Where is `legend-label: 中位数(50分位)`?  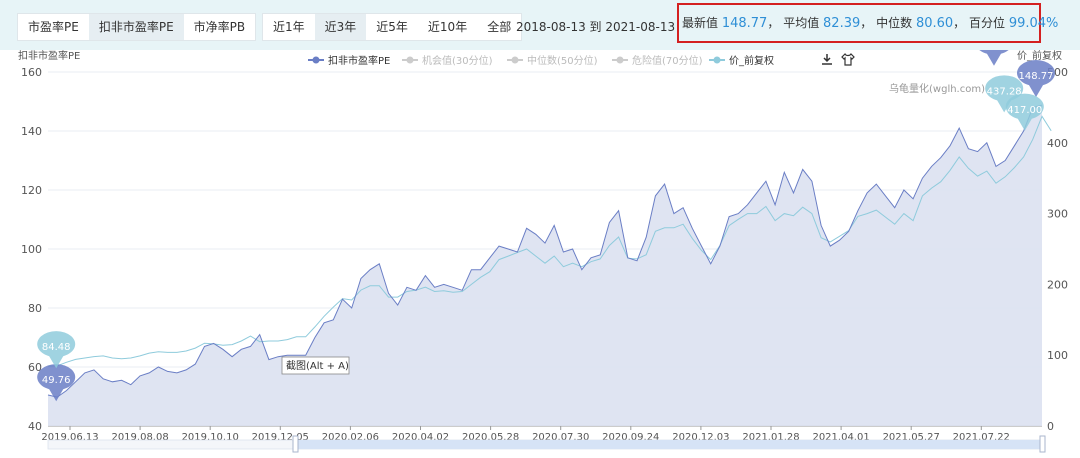 legend-label: 中位数(50分位) is located at coordinates (562, 60).